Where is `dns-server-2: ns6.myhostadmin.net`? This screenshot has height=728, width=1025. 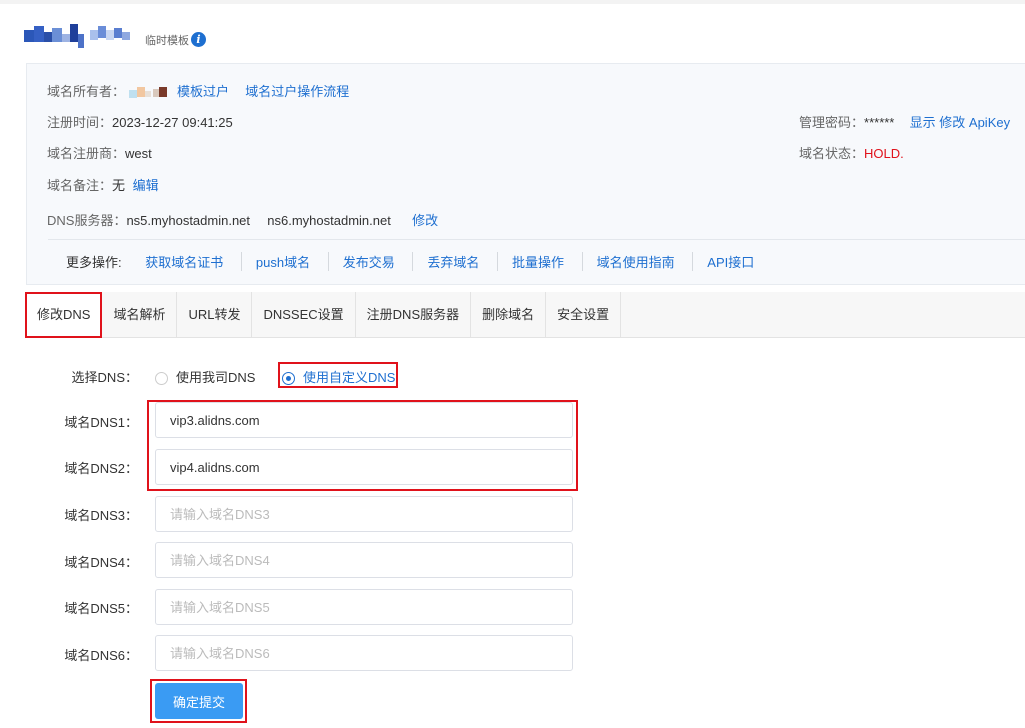 dns-server-2: ns6.myhostadmin.net is located at coordinates (329, 220).